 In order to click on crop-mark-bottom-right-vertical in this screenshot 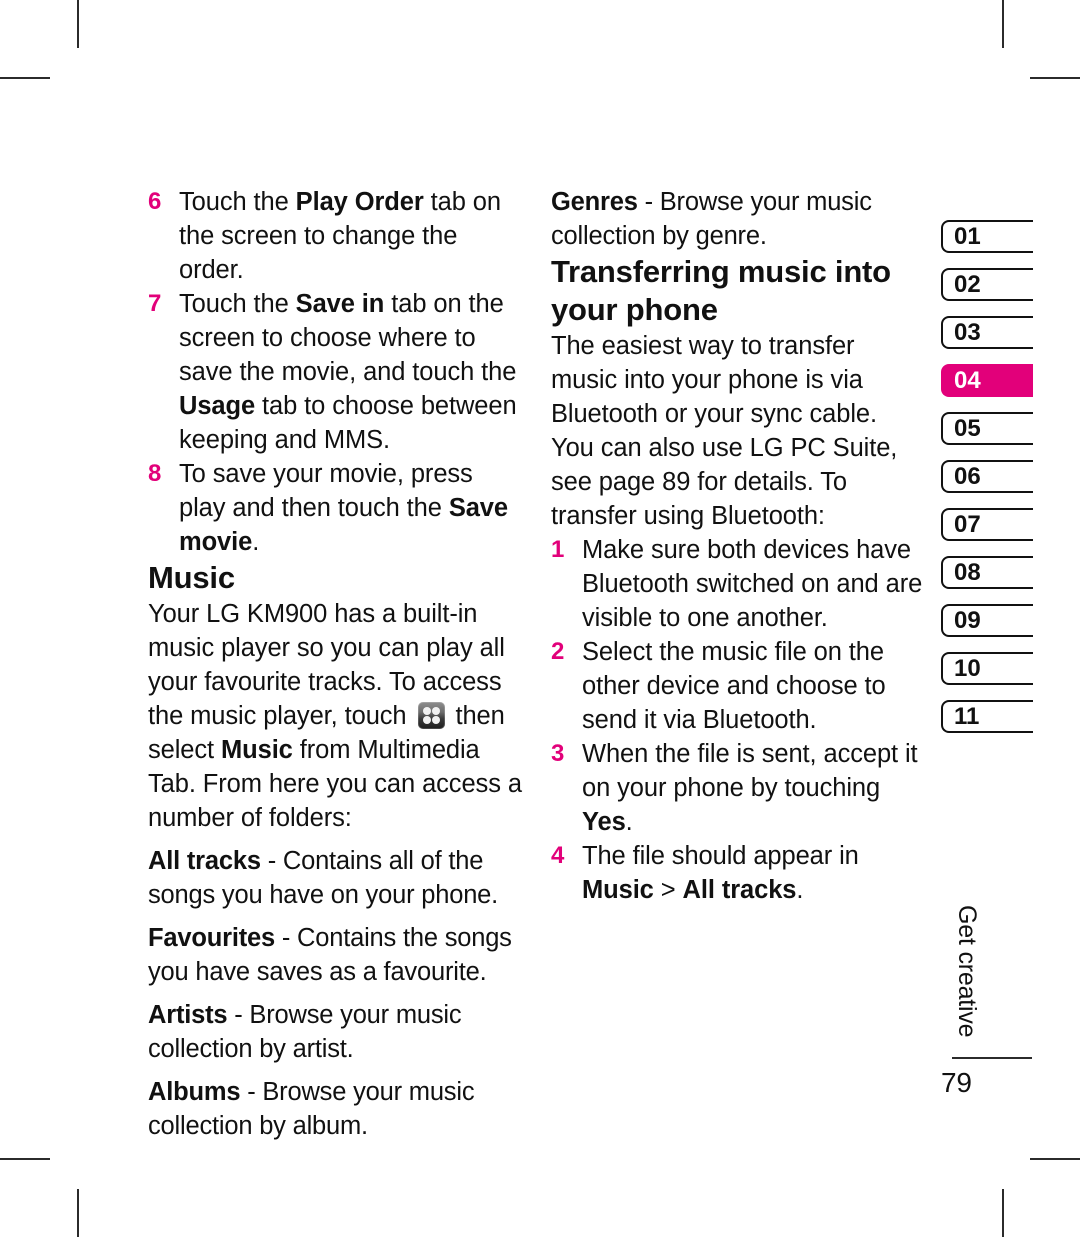, I will do `click(1003, 1213)`.